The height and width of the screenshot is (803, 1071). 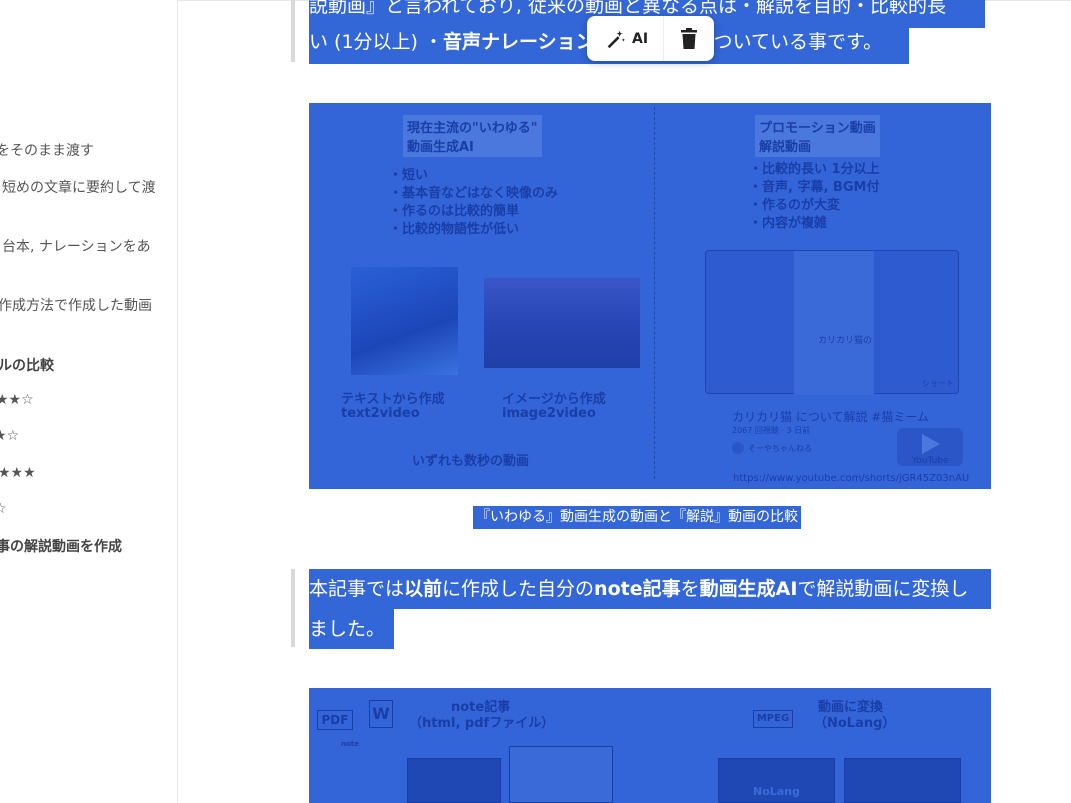 What do you see at coordinates (393, 399) in the screenshot?
I see `text2video-label: テキストから作成` at bounding box center [393, 399].